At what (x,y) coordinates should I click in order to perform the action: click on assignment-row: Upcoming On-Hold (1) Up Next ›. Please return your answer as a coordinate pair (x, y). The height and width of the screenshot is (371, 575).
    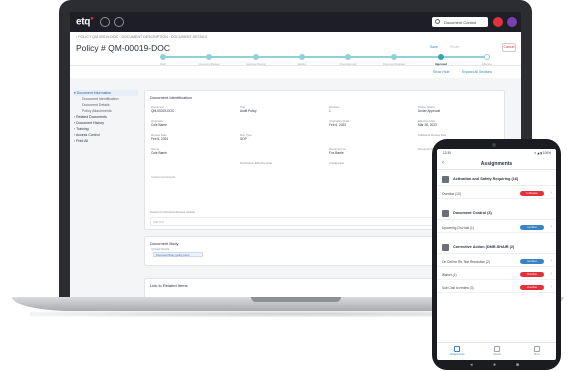
    Looking at the image, I should click on (496, 227).